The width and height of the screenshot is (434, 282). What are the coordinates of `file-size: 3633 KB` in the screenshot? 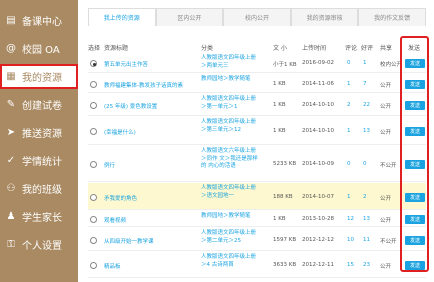 It's located at (285, 265).